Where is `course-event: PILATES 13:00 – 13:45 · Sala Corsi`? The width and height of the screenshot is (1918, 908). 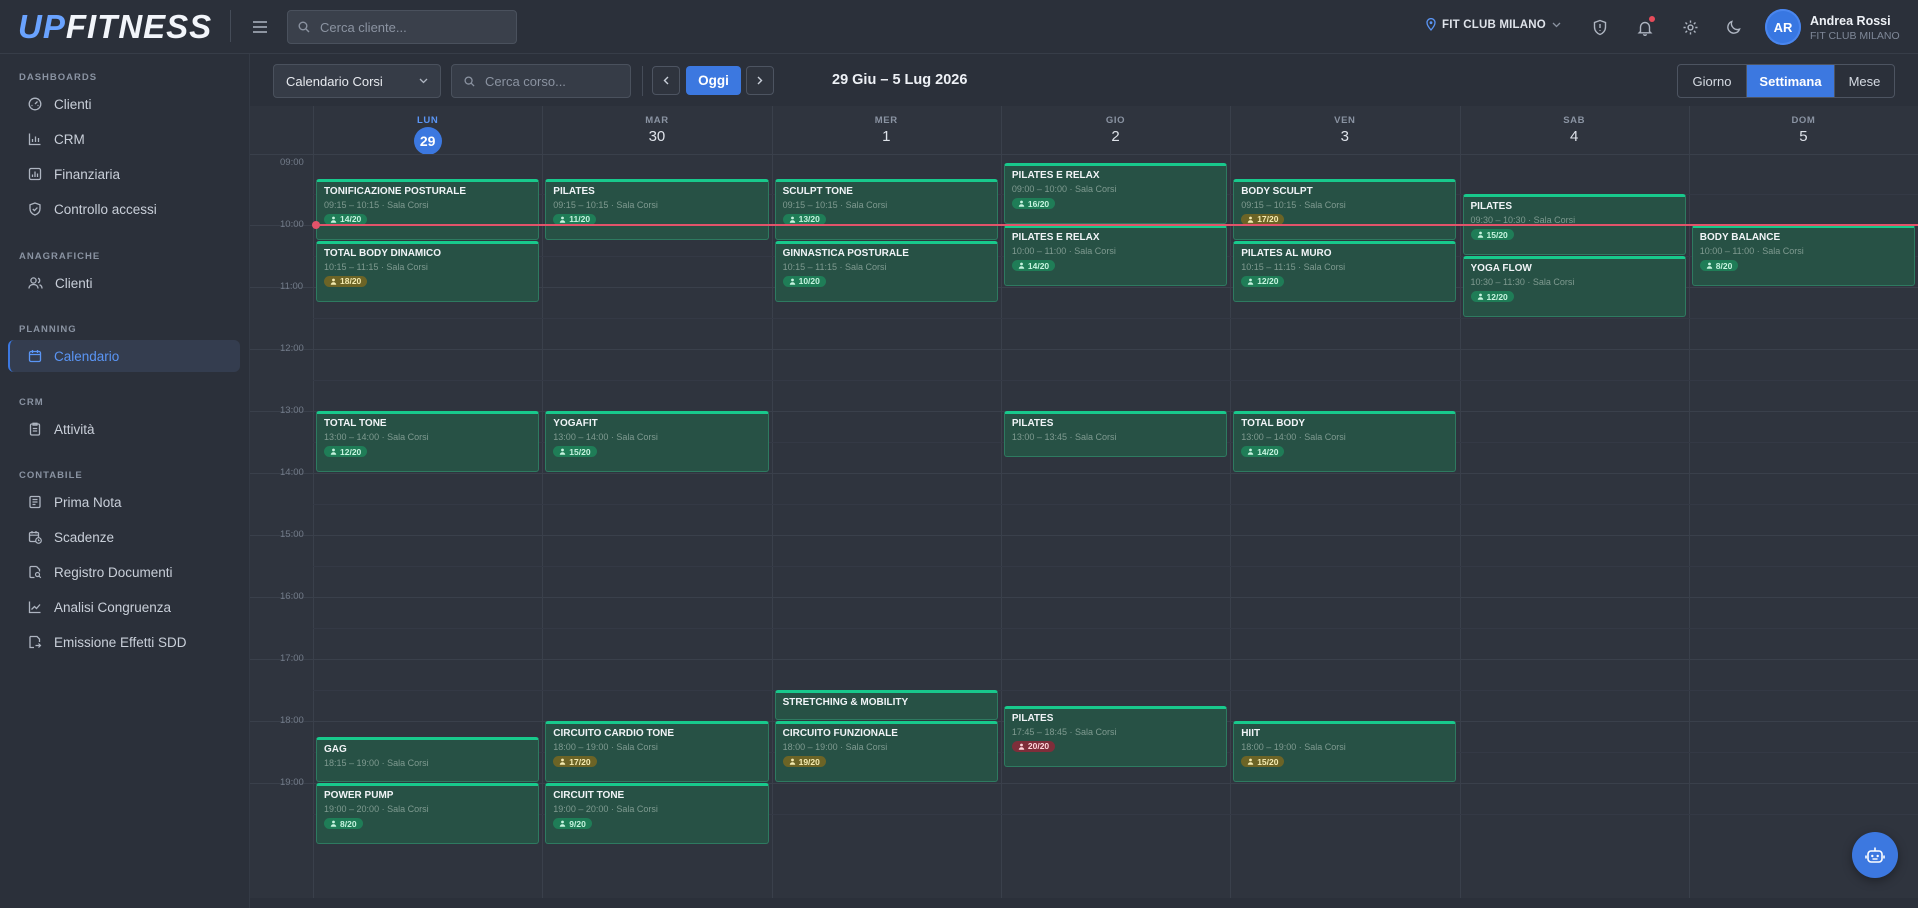 course-event: PILATES 13:00 – 13:45 · Sala Corsi is located at coordinates (1115, 434).